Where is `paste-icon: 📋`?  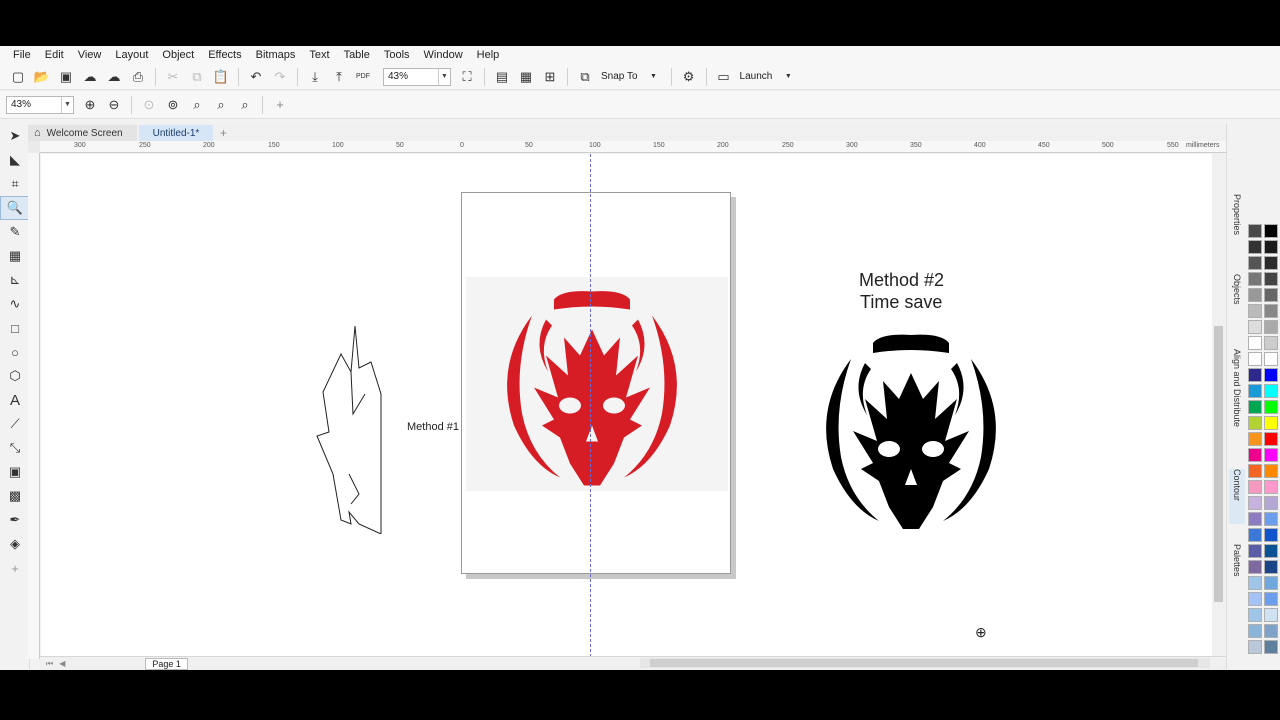
paste-icon: 📋 is located at coordinates (221, 77).